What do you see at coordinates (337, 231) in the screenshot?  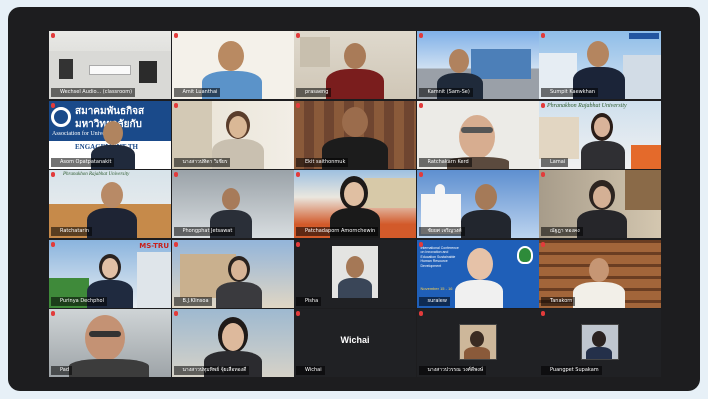 I see `participant-name: Patchadaporn Amornchewin` at bounding box center [337, 231].